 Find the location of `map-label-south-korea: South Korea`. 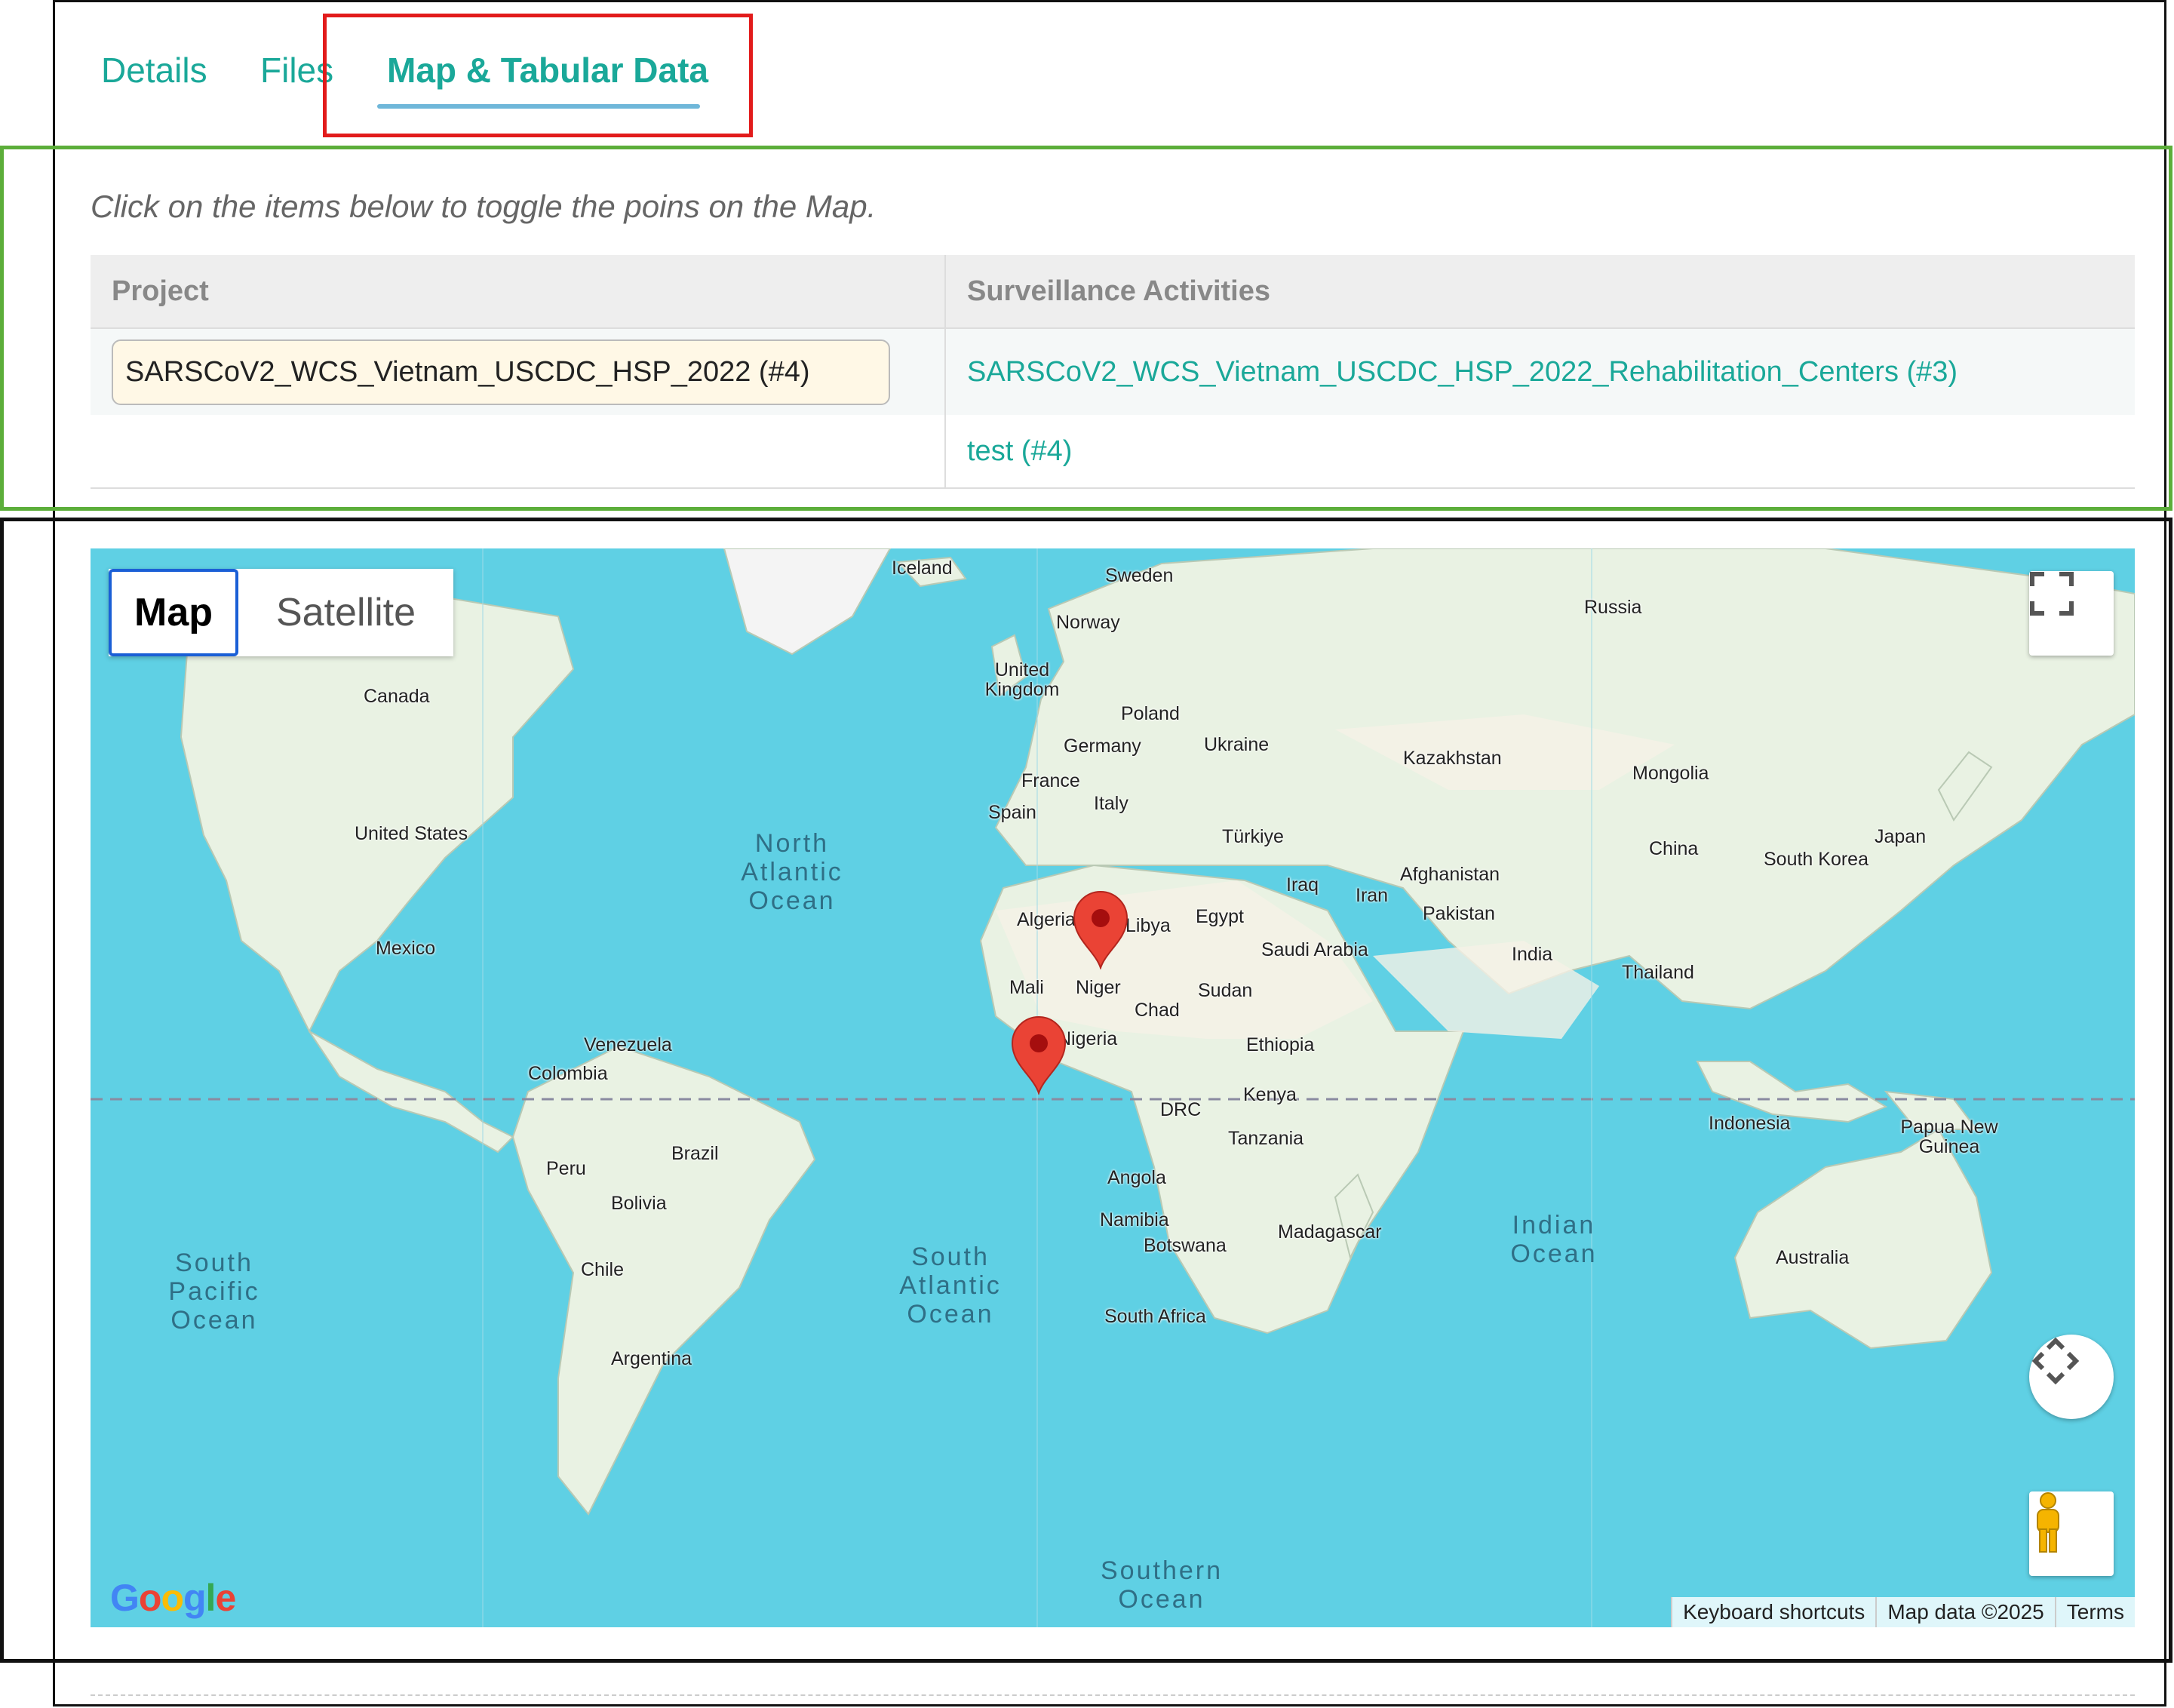

map-label-south-korea: South Korea is located at coordinates (1816, 860).